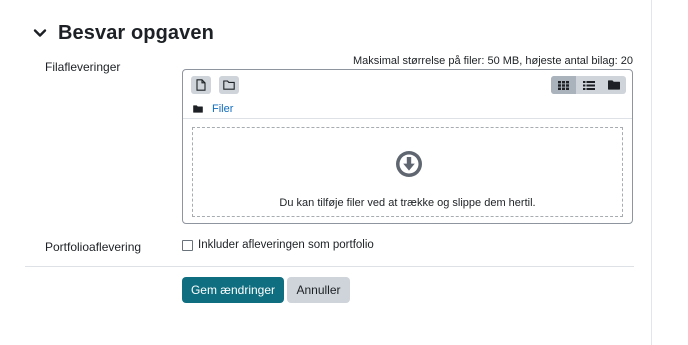 The image size is (688, 345). I want to click on create-folder-button, so click(229, 85).